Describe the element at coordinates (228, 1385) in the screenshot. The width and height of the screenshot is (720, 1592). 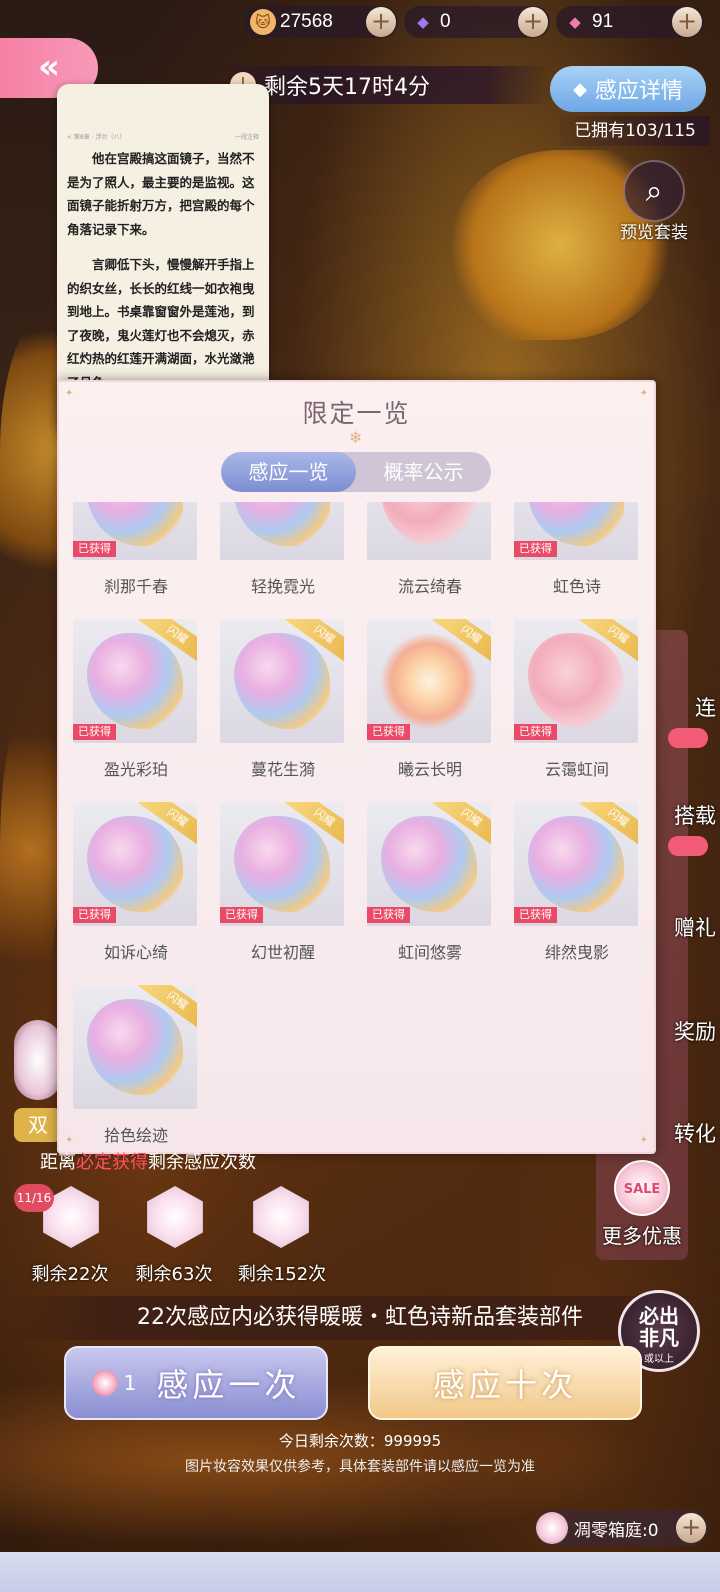
I see `pull-once-label: 感应一次` at that location.